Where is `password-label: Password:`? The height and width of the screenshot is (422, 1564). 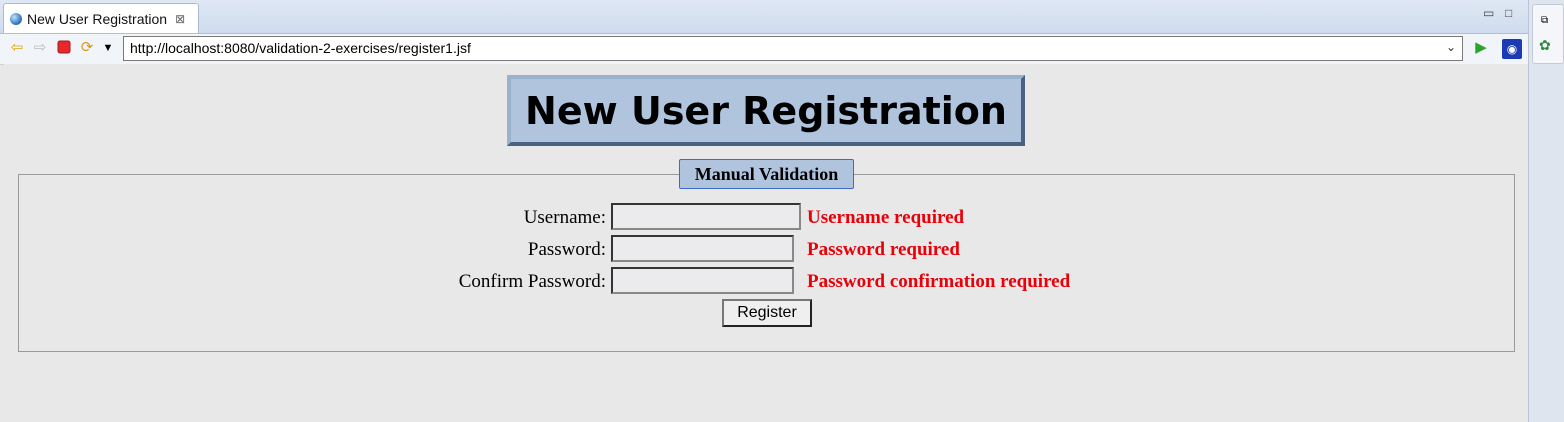 password-label: Password: is located at coordinates (566, 249).